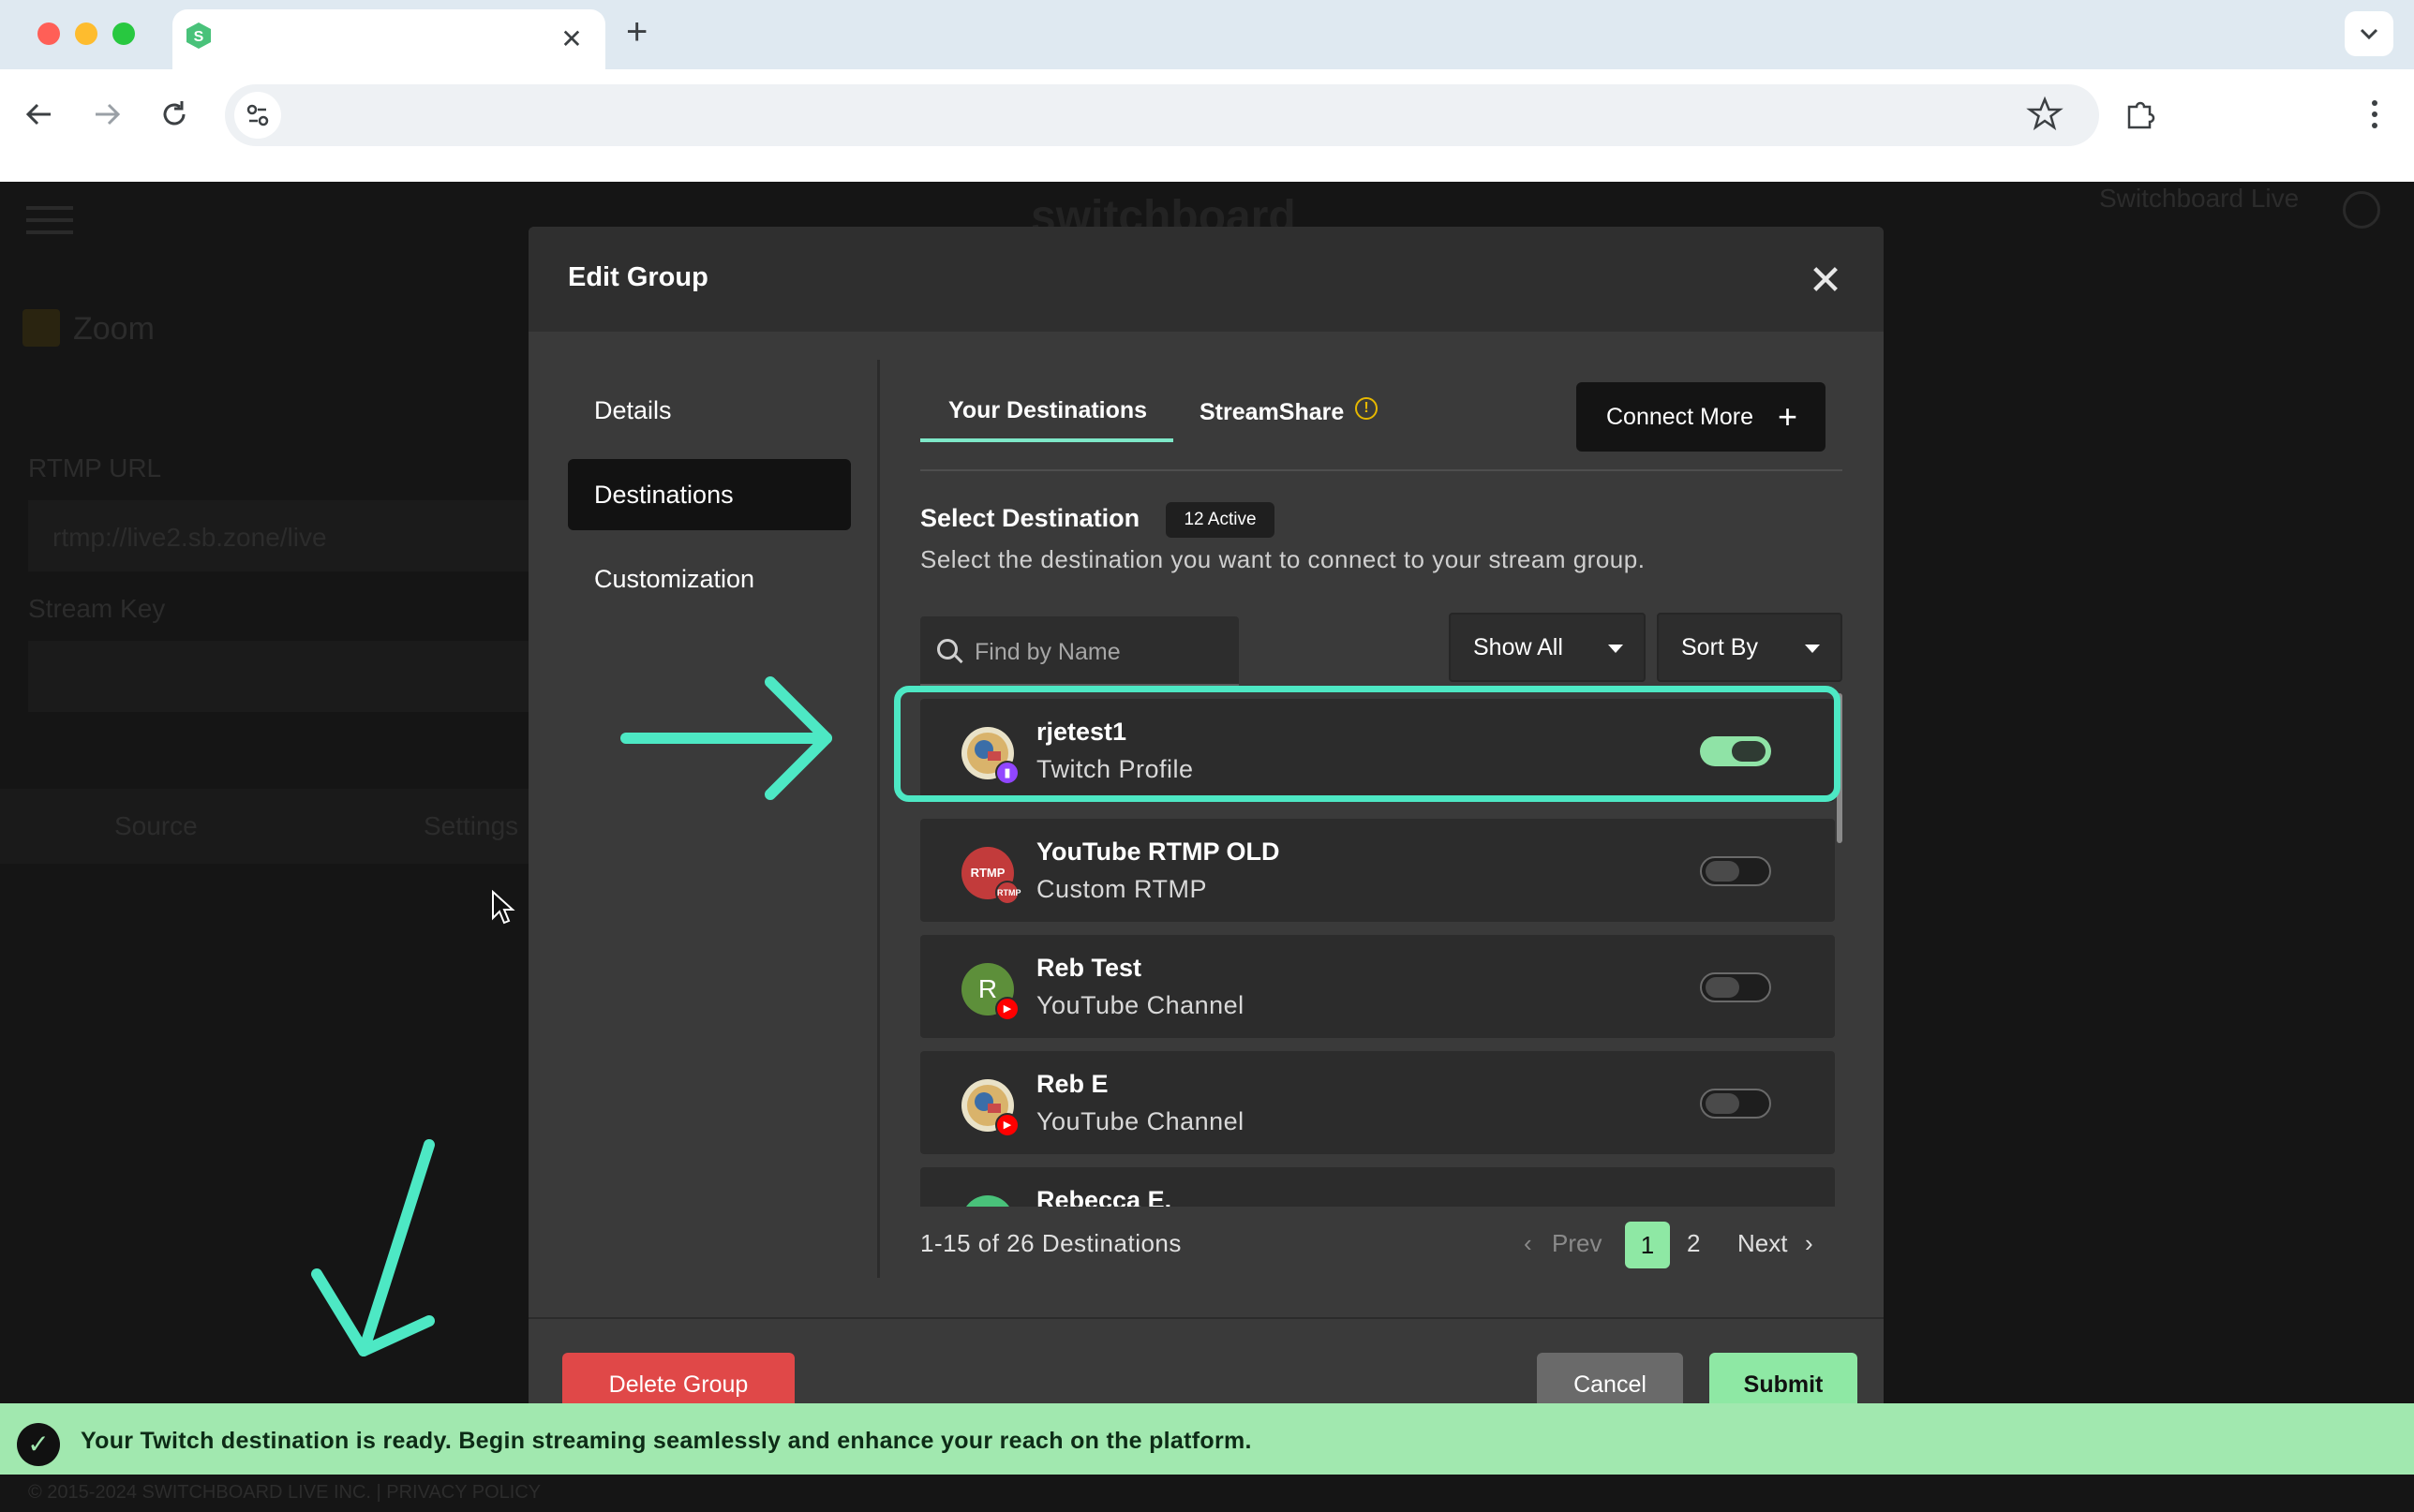 The width and height of the screenshot is (2414, 1512). Describe the element at coordinates (947, 649) in the screenshot. I see `search-icon` at that location.